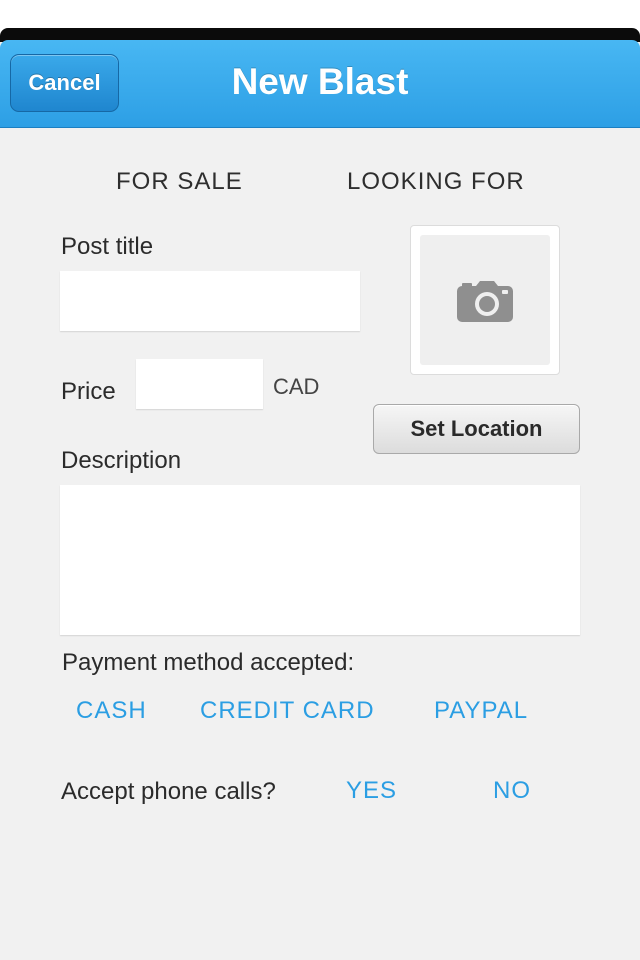 Image resolution: width=640 pixels, height=960 pixels. I want to click on add-photo-button, so click(485, 300).